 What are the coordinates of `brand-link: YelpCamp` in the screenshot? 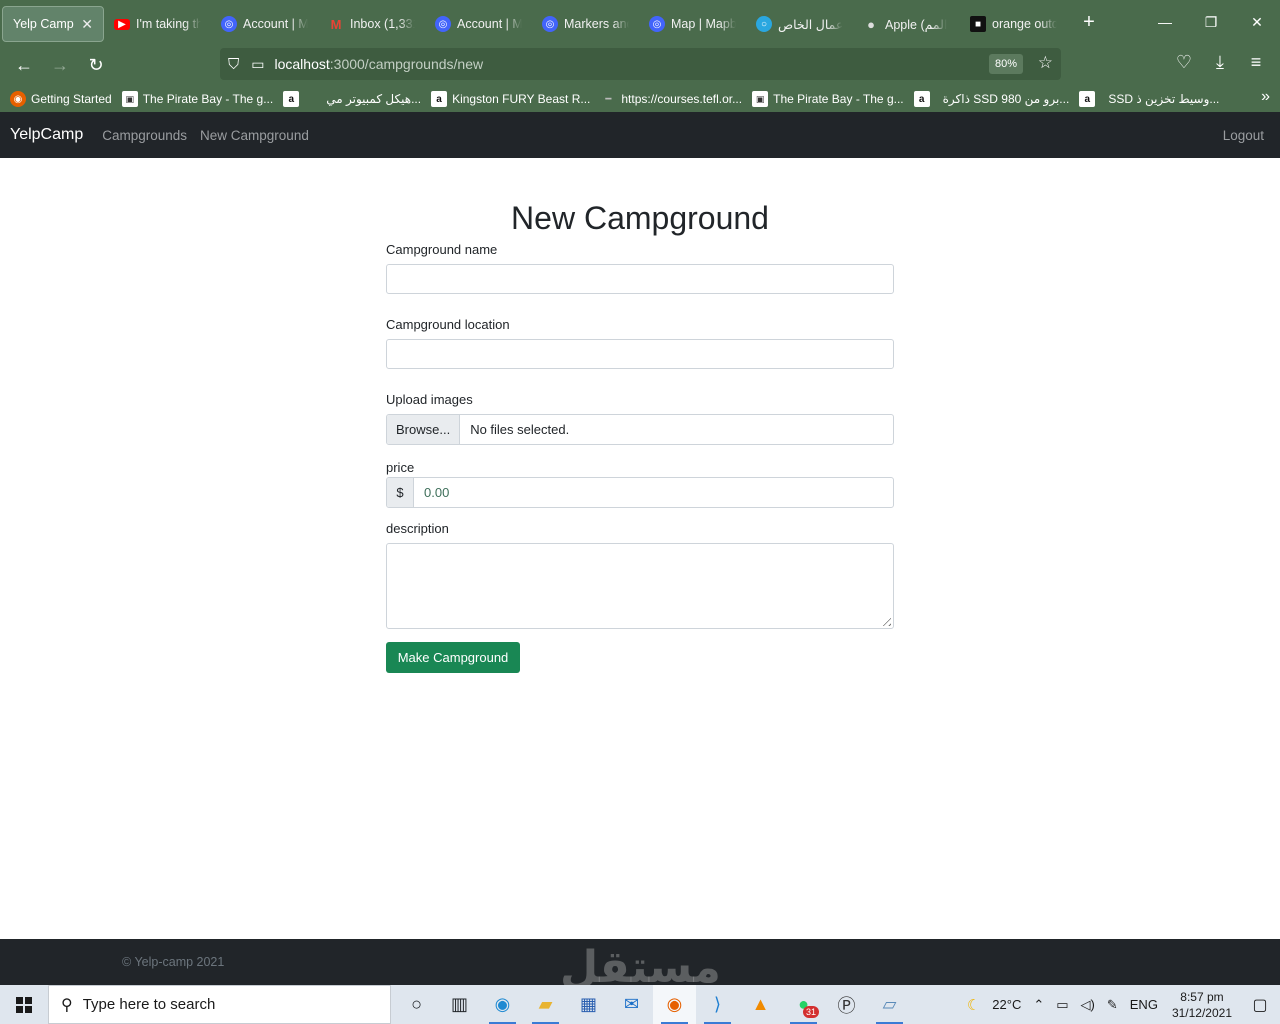 It's located at (46, 135).